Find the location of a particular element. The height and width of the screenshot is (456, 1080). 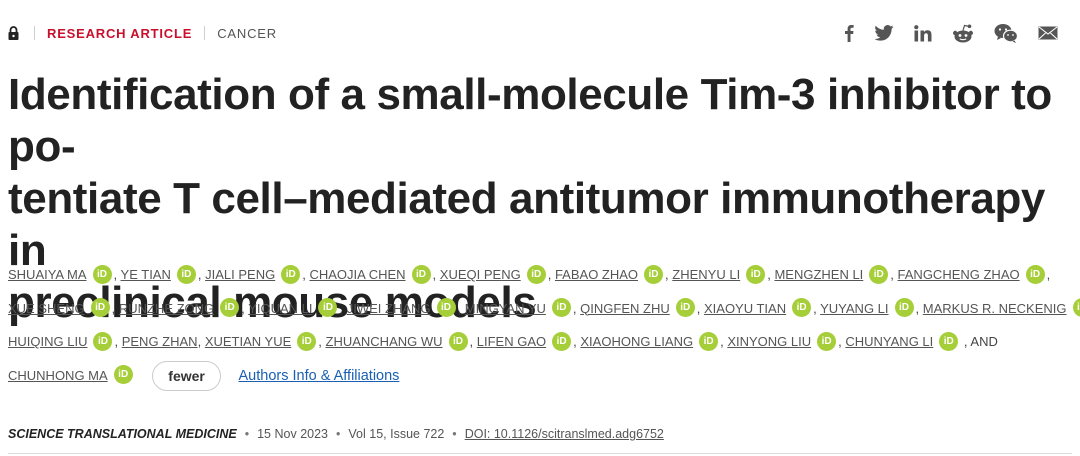

facebook-icon is located at coordinates (849, 33).